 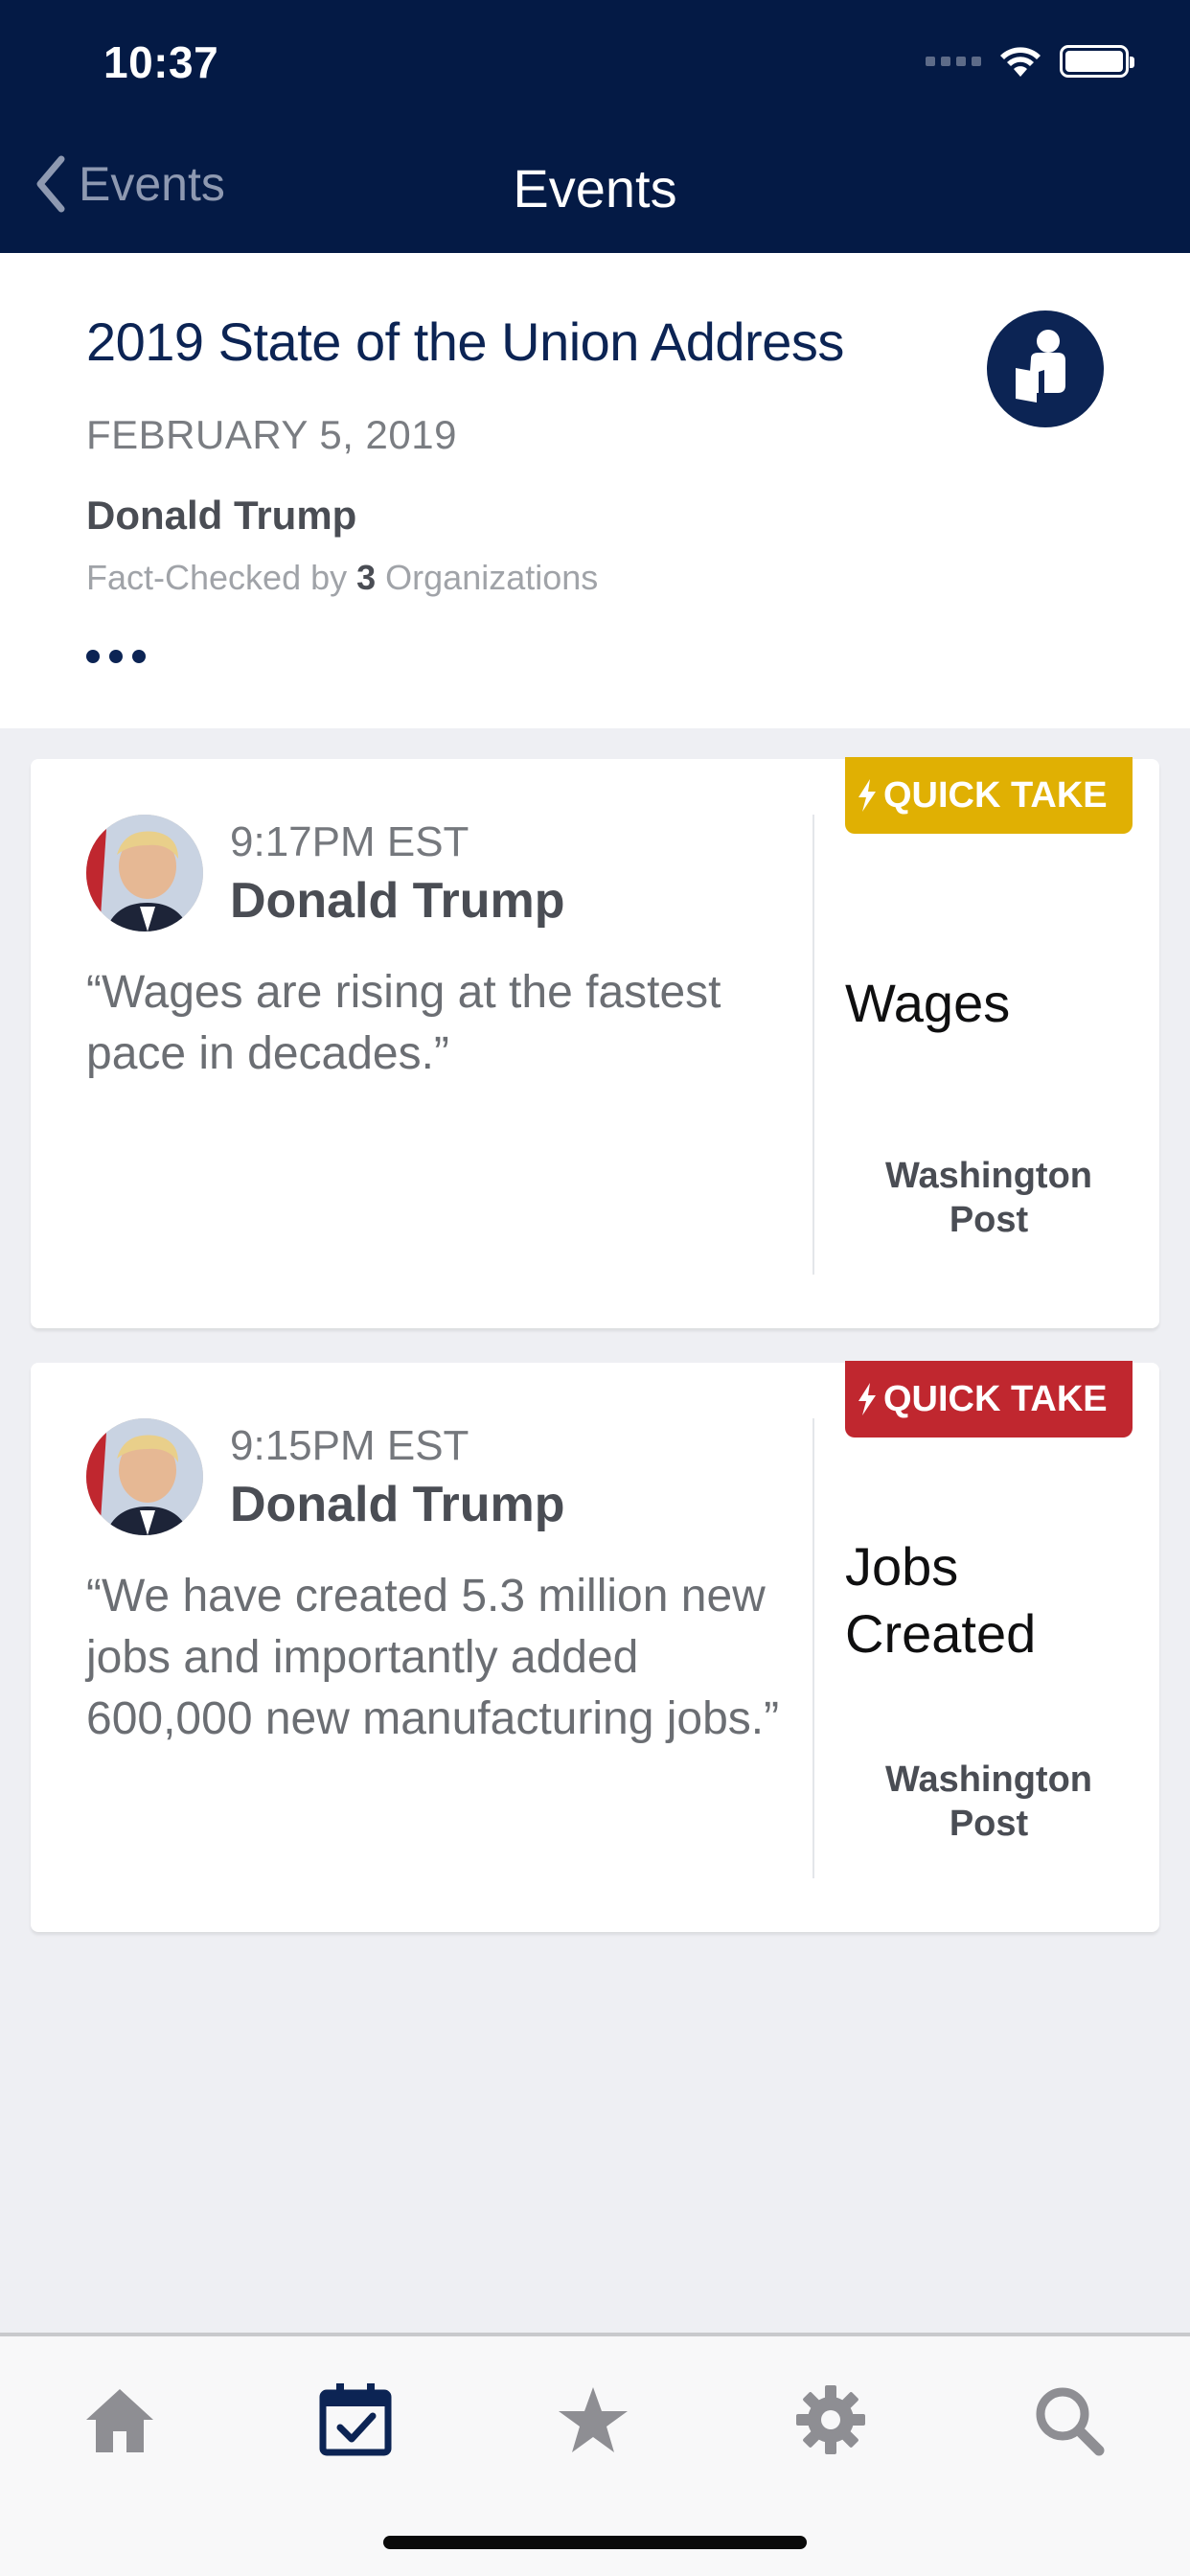 I want to click on wifi-icon, so click(x=1020, y=62).